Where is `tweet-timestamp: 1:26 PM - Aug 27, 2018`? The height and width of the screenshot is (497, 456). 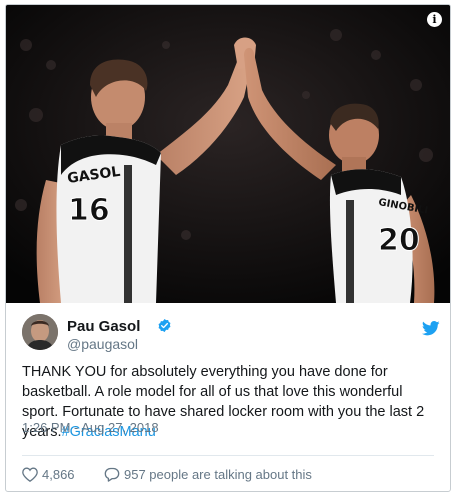
tweet-timestamp: 1:26 PM - Aug 27, 2018 is located at coordinates (90, 427).